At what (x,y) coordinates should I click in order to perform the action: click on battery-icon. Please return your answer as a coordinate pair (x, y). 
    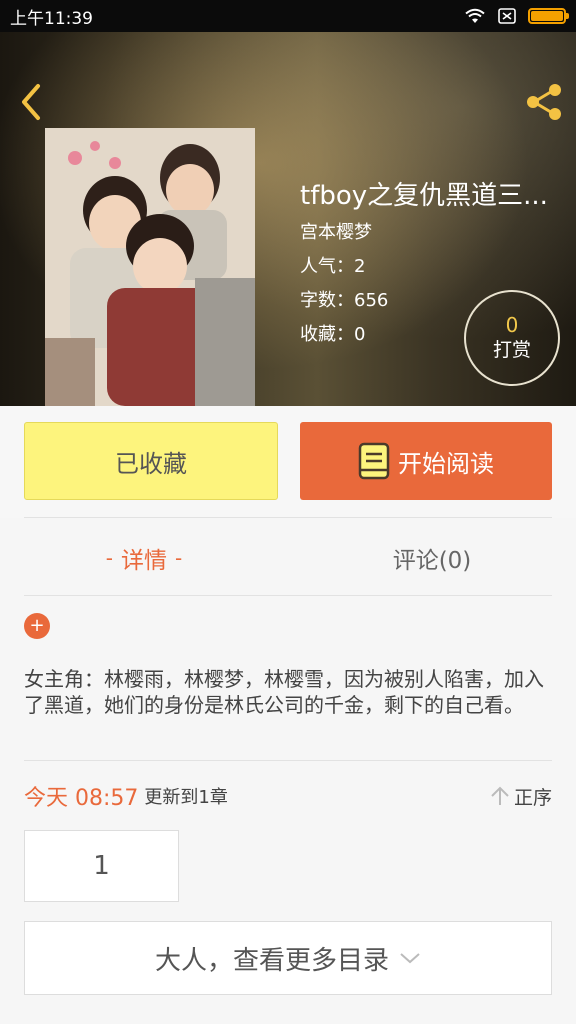
    Looking at the image, I should click on (548, 16).